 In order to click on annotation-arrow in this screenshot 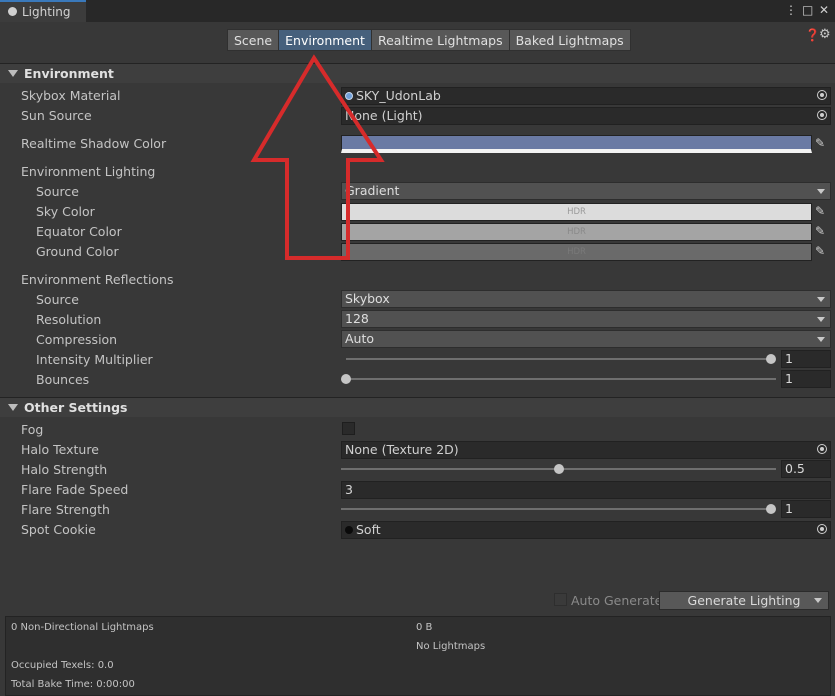, I will do `click(317, 157)`.